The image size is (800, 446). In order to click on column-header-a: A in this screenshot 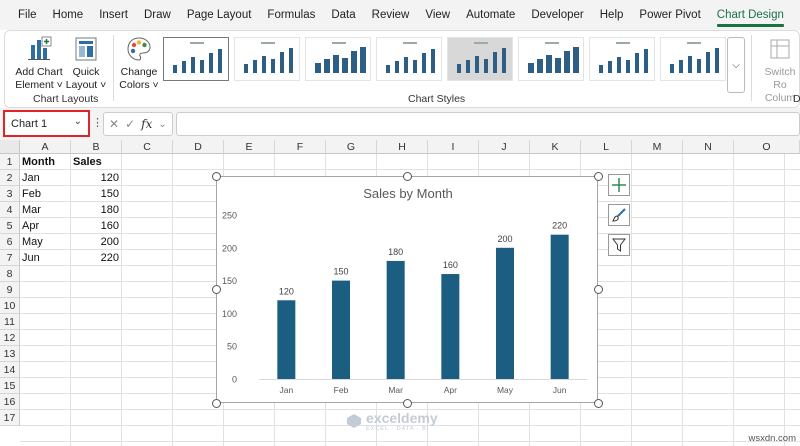, I will do `click(45, 147)`.